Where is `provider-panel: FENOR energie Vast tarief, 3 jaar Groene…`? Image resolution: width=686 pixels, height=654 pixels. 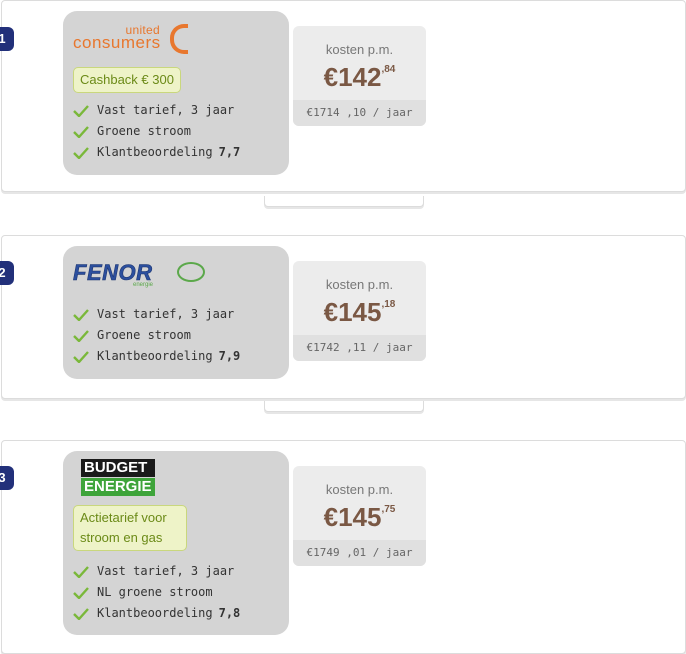 provider-panel: FENOR energie Vast tarief, 3 jaar Groene… is located at coordinates (176, 312).